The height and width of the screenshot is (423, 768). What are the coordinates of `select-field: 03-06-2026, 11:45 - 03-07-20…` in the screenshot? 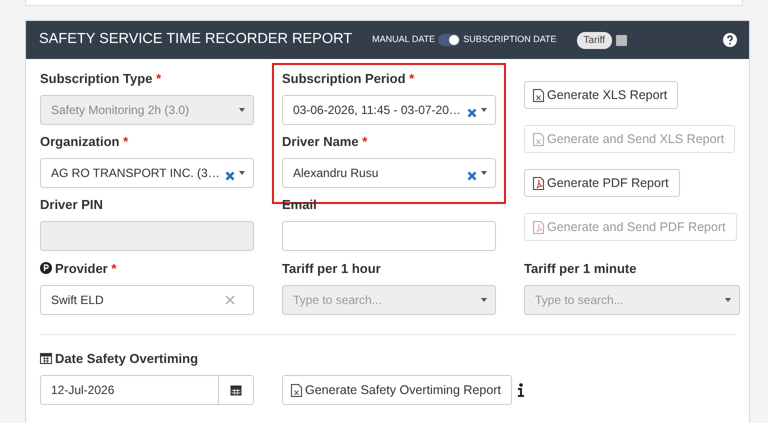 It's located at (389, 110).